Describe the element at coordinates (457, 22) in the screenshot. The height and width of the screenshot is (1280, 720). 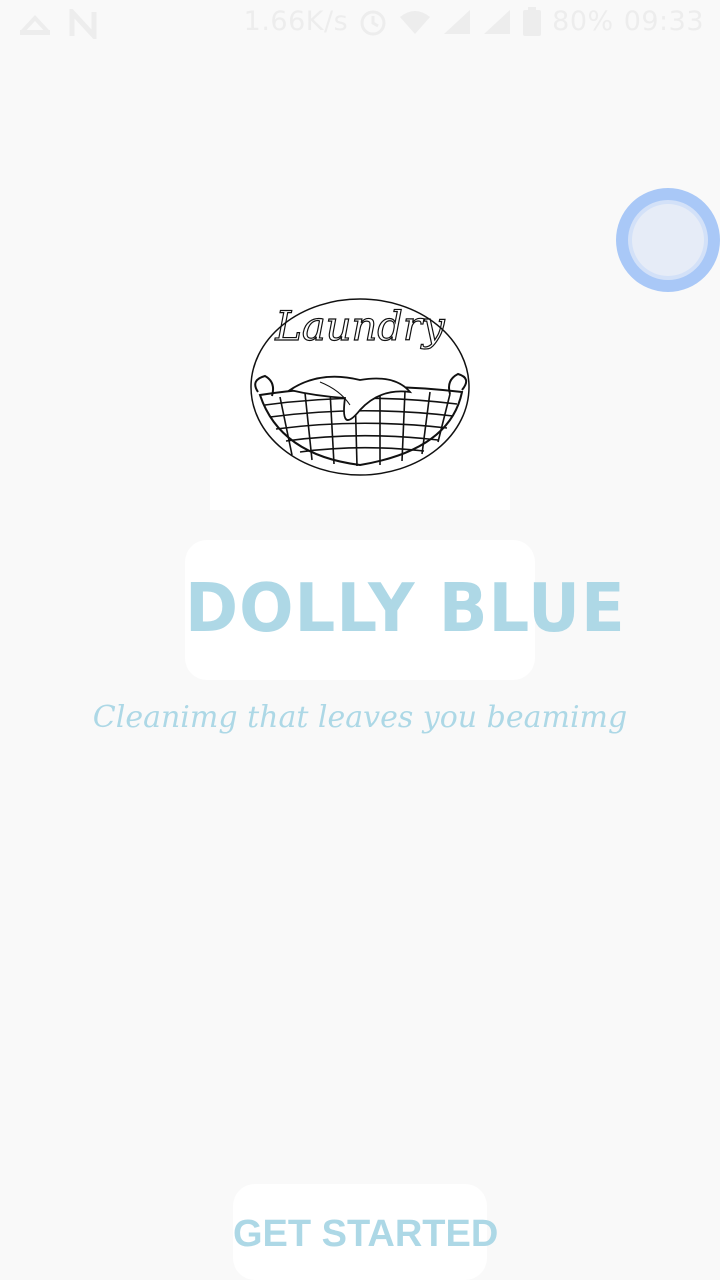
I see `signal-icon` at that location.